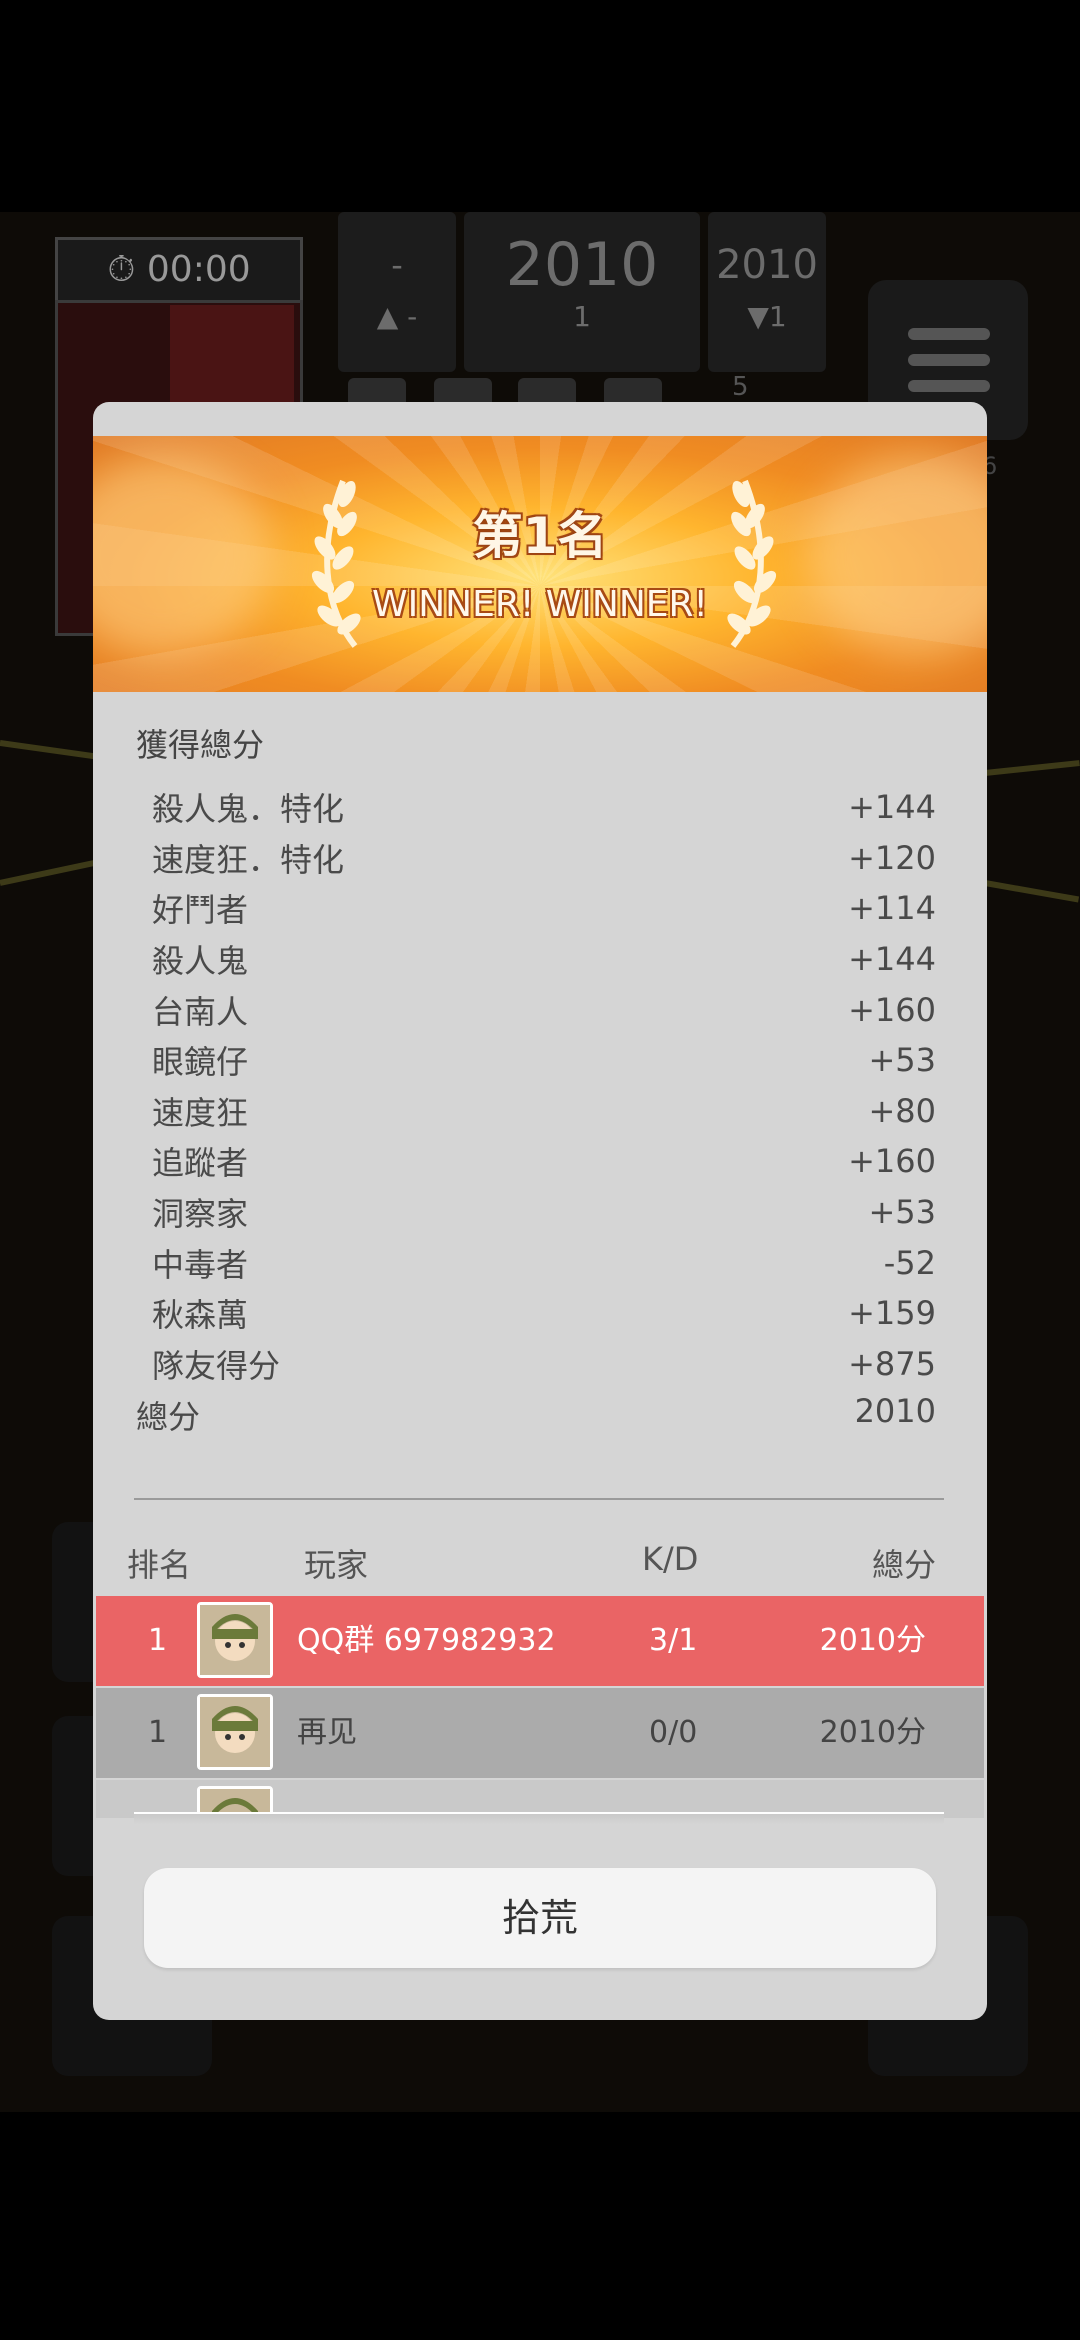  I want to click on score-card-1-delta: ▲ -, so click(397, 316).